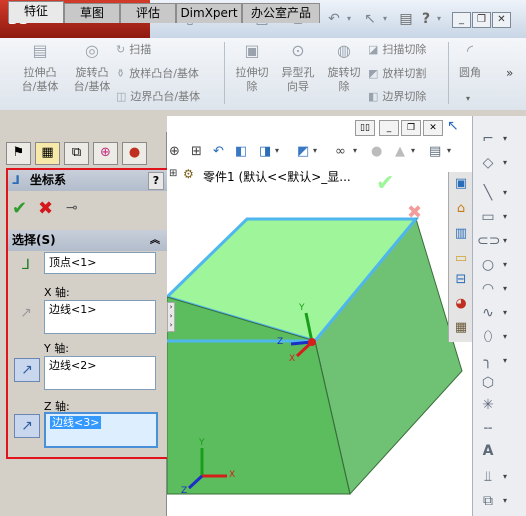  I want to click on display-style-dropdown-icon: ▾, so click(315, 150).